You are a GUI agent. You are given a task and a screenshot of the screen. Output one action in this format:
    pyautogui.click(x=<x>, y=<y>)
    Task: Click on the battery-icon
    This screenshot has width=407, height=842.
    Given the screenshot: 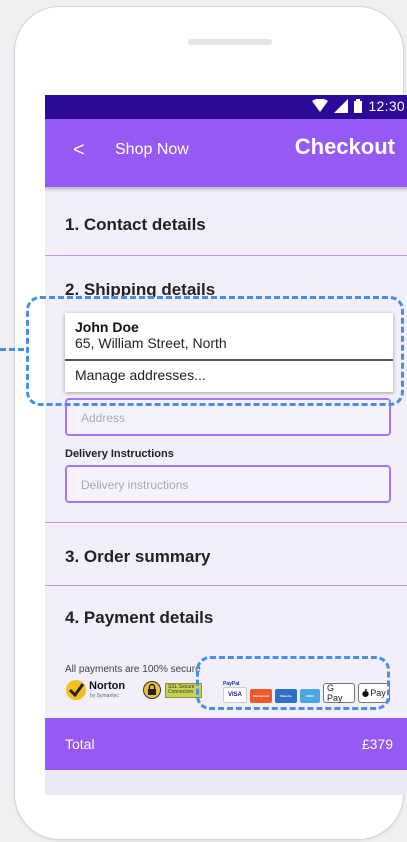 What is the action you would take?
    pyautogui.click(x=358, y=106)
    